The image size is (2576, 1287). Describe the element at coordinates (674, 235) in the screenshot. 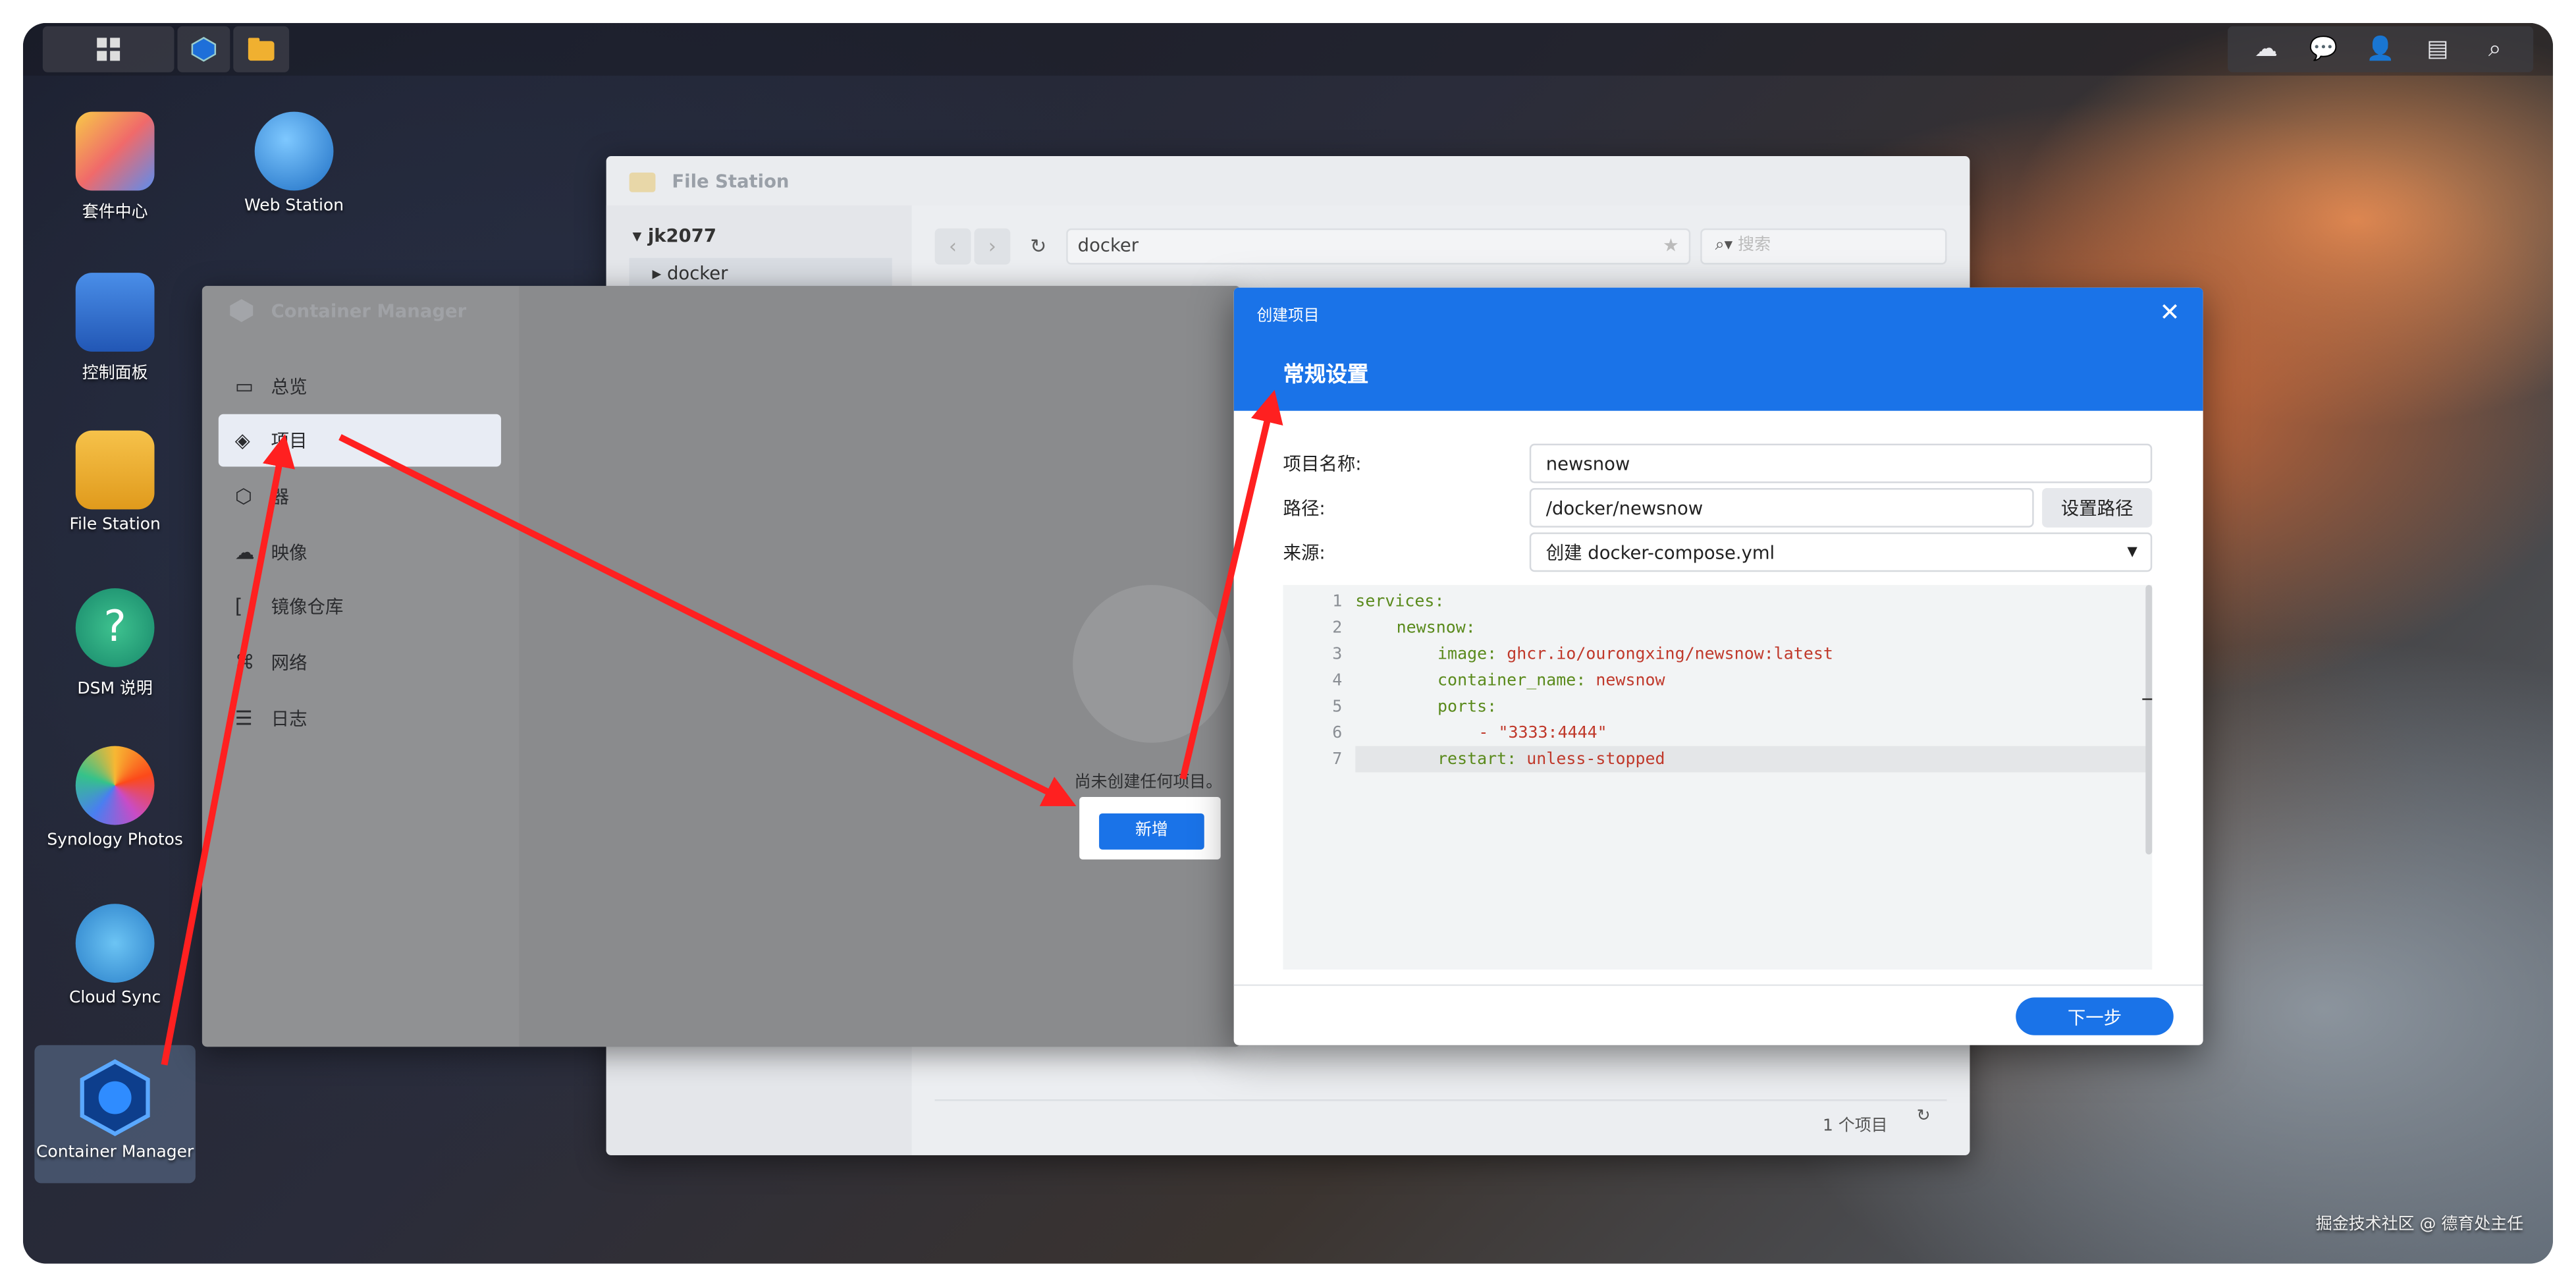

I see `tree-root: ▾ jk2077` at that location.